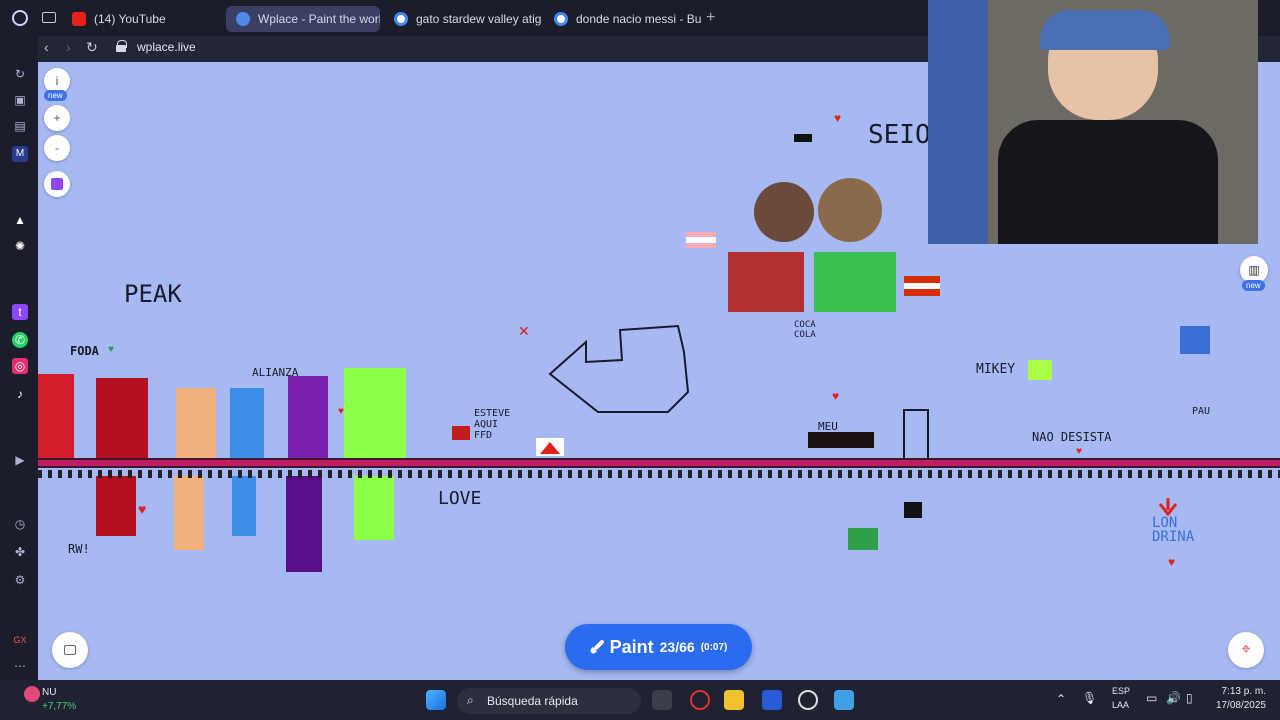  Describe the element at coordinates (1195, 340) in the screenshot. I see `blue-box-art` at that location.